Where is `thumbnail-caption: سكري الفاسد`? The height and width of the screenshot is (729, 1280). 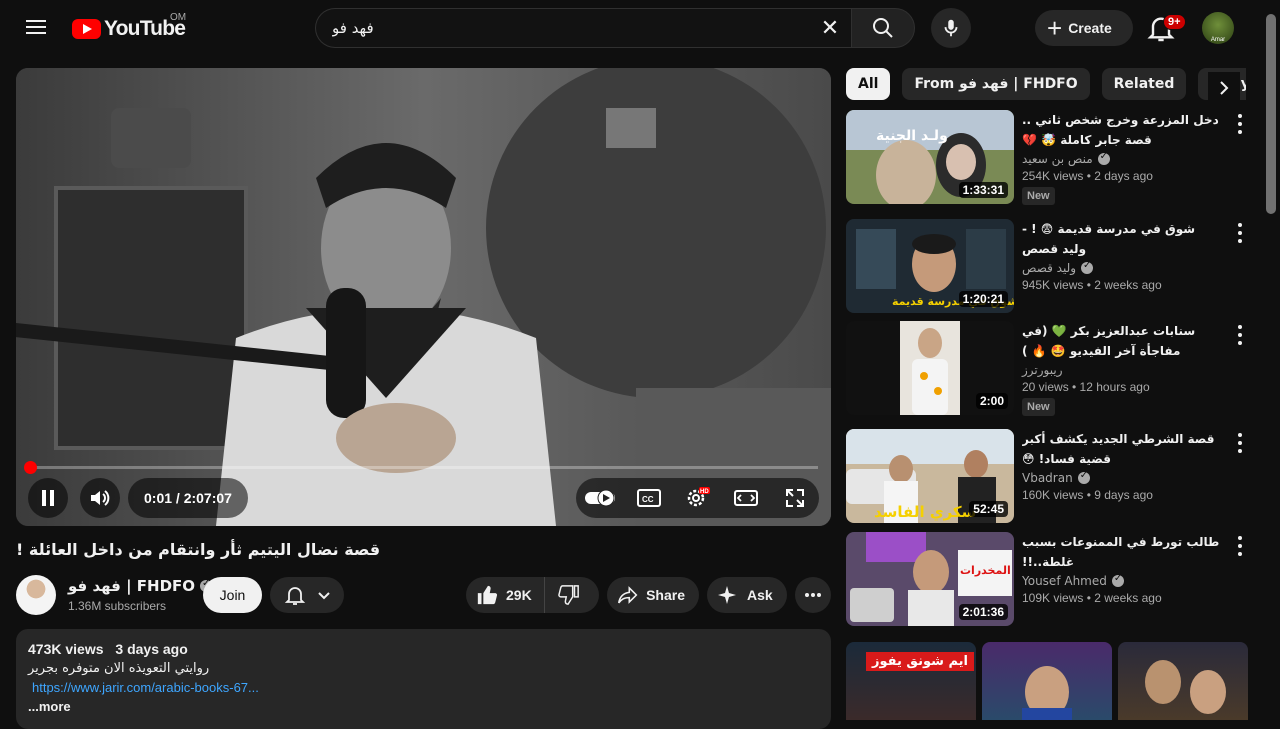 thumbnail-caption: سكري الفاسد is located at coordinates (925, 512).